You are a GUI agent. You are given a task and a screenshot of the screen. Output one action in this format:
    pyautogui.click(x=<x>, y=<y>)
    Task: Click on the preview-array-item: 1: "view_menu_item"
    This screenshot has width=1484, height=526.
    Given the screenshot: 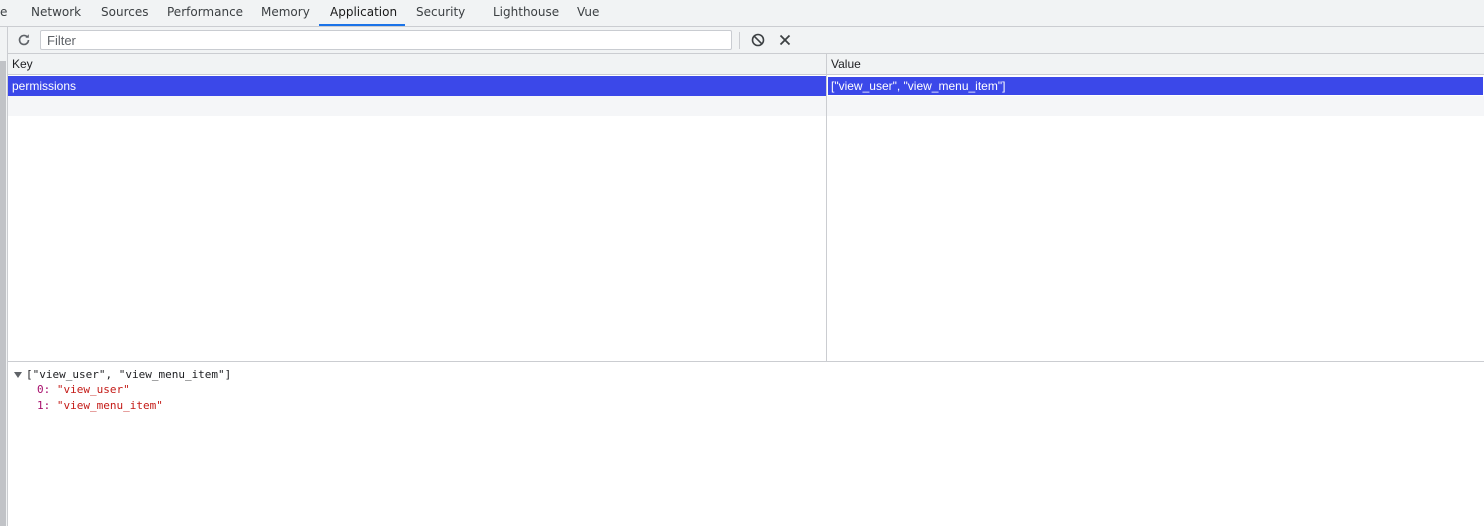 What is the action you would take?
    pyautogui.click(x=100, y=405)
    